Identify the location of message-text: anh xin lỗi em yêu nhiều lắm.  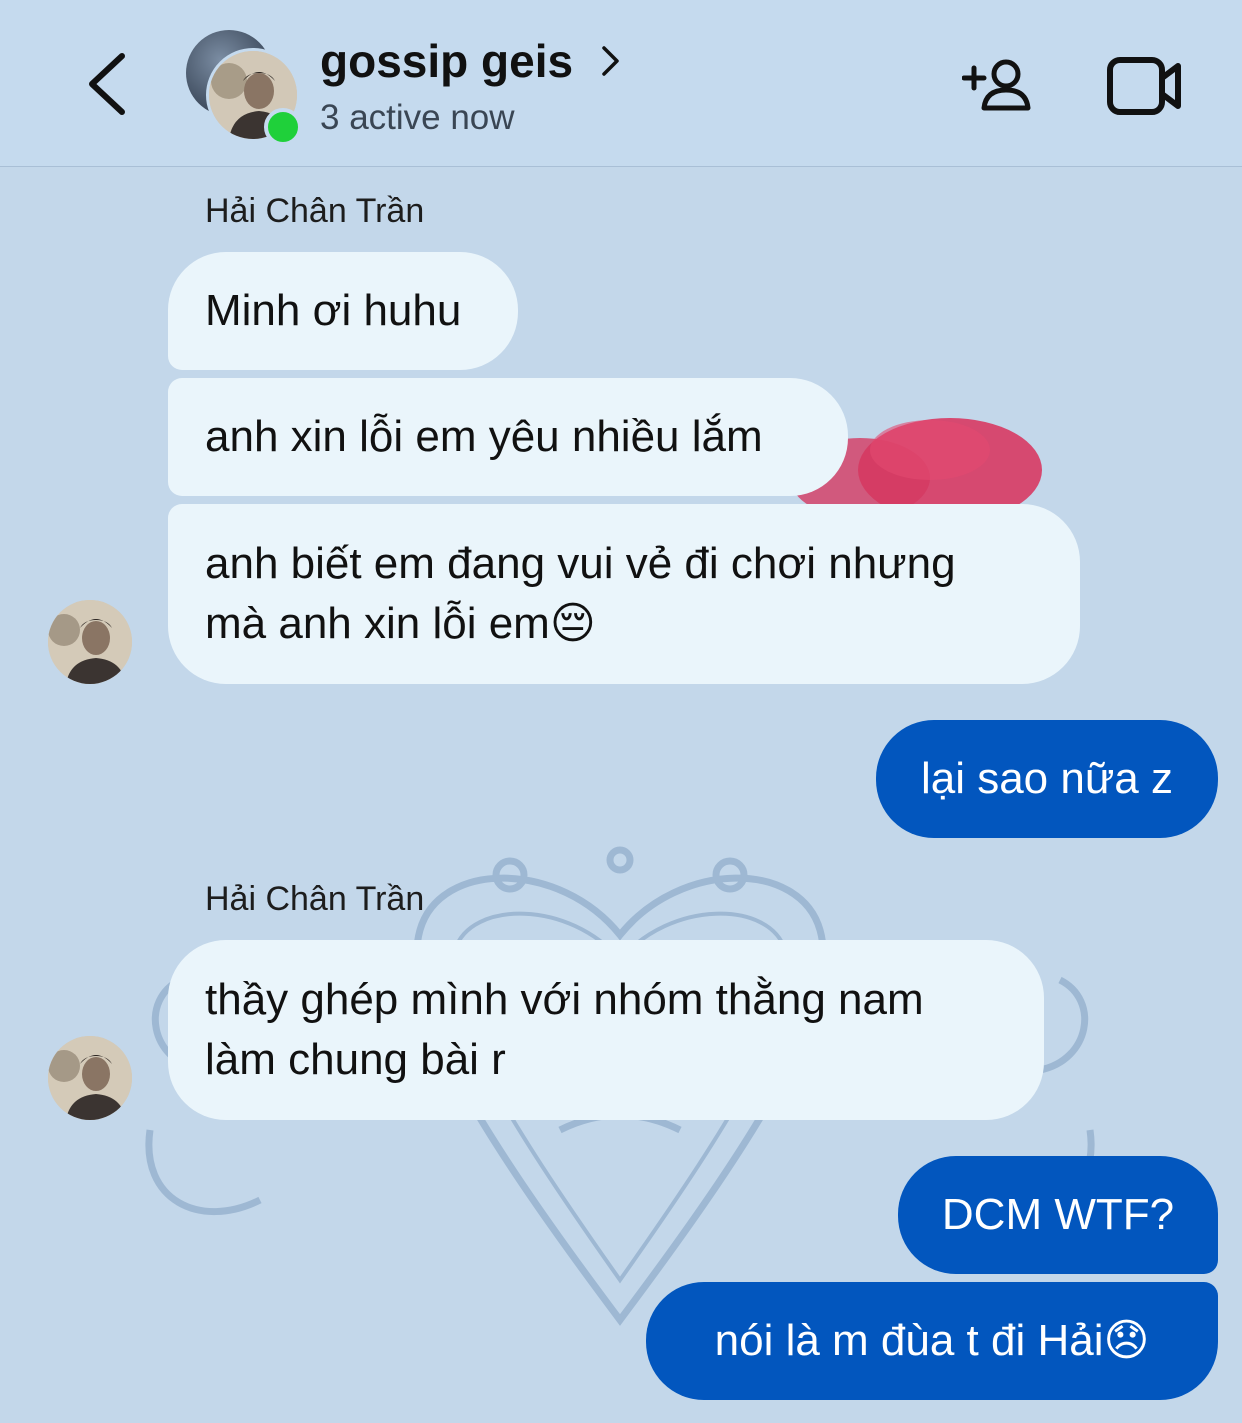
(484, 436).